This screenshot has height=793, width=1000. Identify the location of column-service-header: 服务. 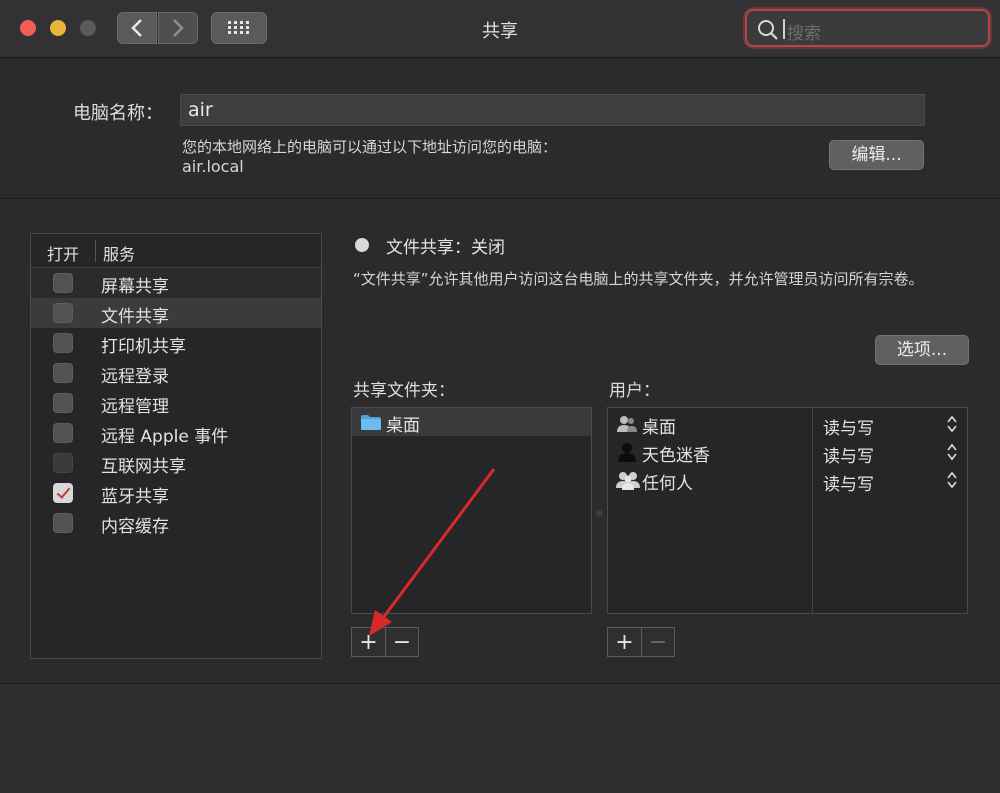
(119, 253).